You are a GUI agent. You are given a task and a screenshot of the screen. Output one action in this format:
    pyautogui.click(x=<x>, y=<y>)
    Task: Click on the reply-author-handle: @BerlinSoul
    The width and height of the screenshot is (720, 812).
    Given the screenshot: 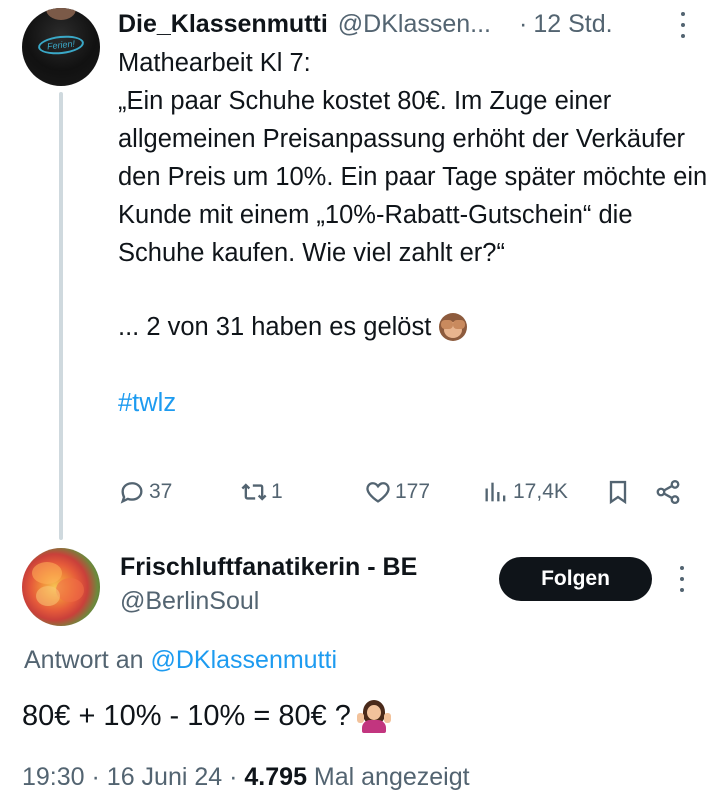 What is the action you would take?
    pyautogui.click(x=268, y=601)
    